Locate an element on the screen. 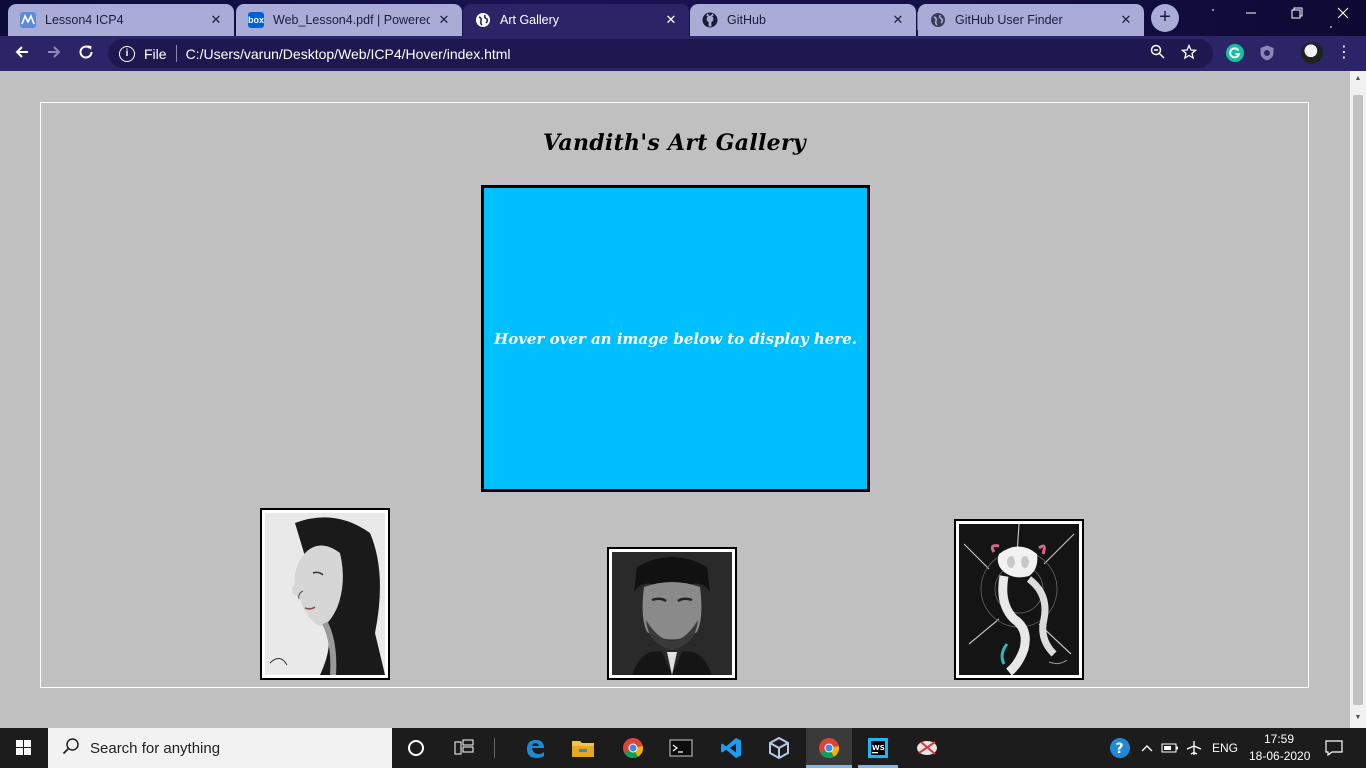 This screenshot has width=1366, height=768. grammarly-icon is located at coordinates (1235, 53).